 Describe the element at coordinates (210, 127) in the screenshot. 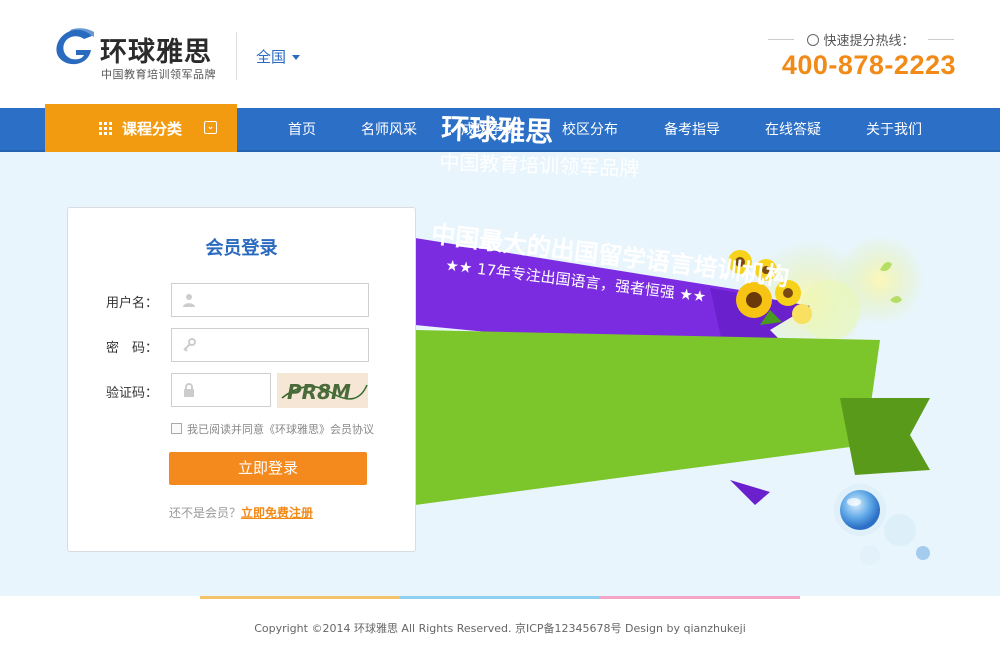

I see `chevron-down-icon: ⌄` at that location.